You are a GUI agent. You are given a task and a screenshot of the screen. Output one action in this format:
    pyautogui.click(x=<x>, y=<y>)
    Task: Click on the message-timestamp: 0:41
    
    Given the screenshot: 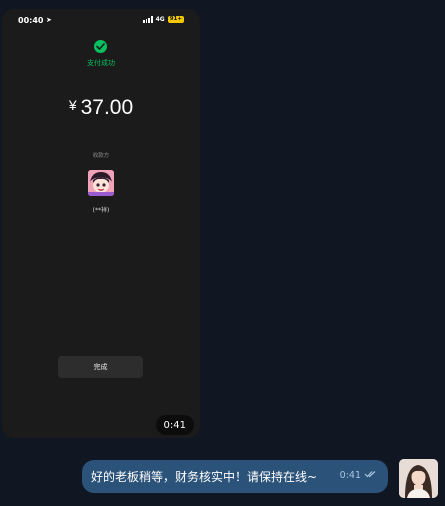 What is the action you would take?
    pyautogui.click(x=350, y=475)
    